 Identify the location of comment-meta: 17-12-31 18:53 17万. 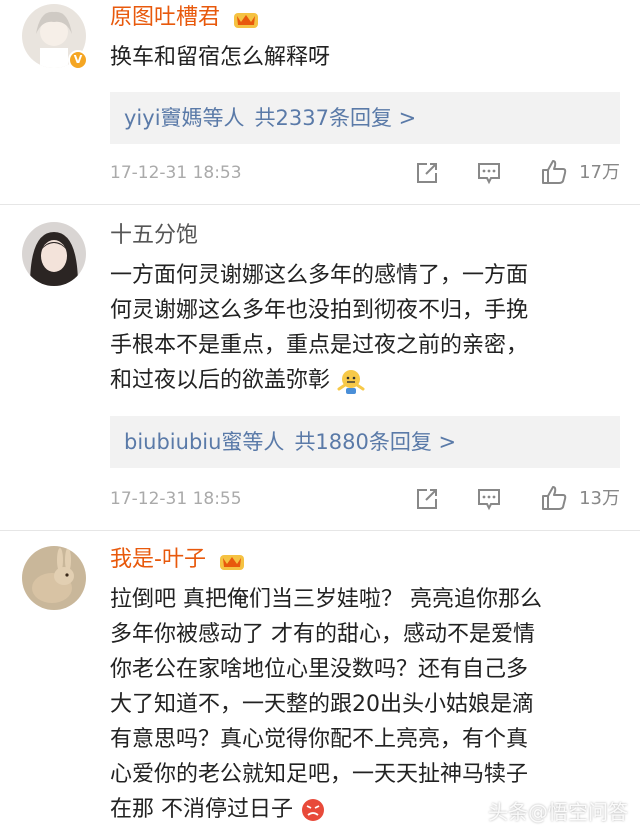
(365, 173).